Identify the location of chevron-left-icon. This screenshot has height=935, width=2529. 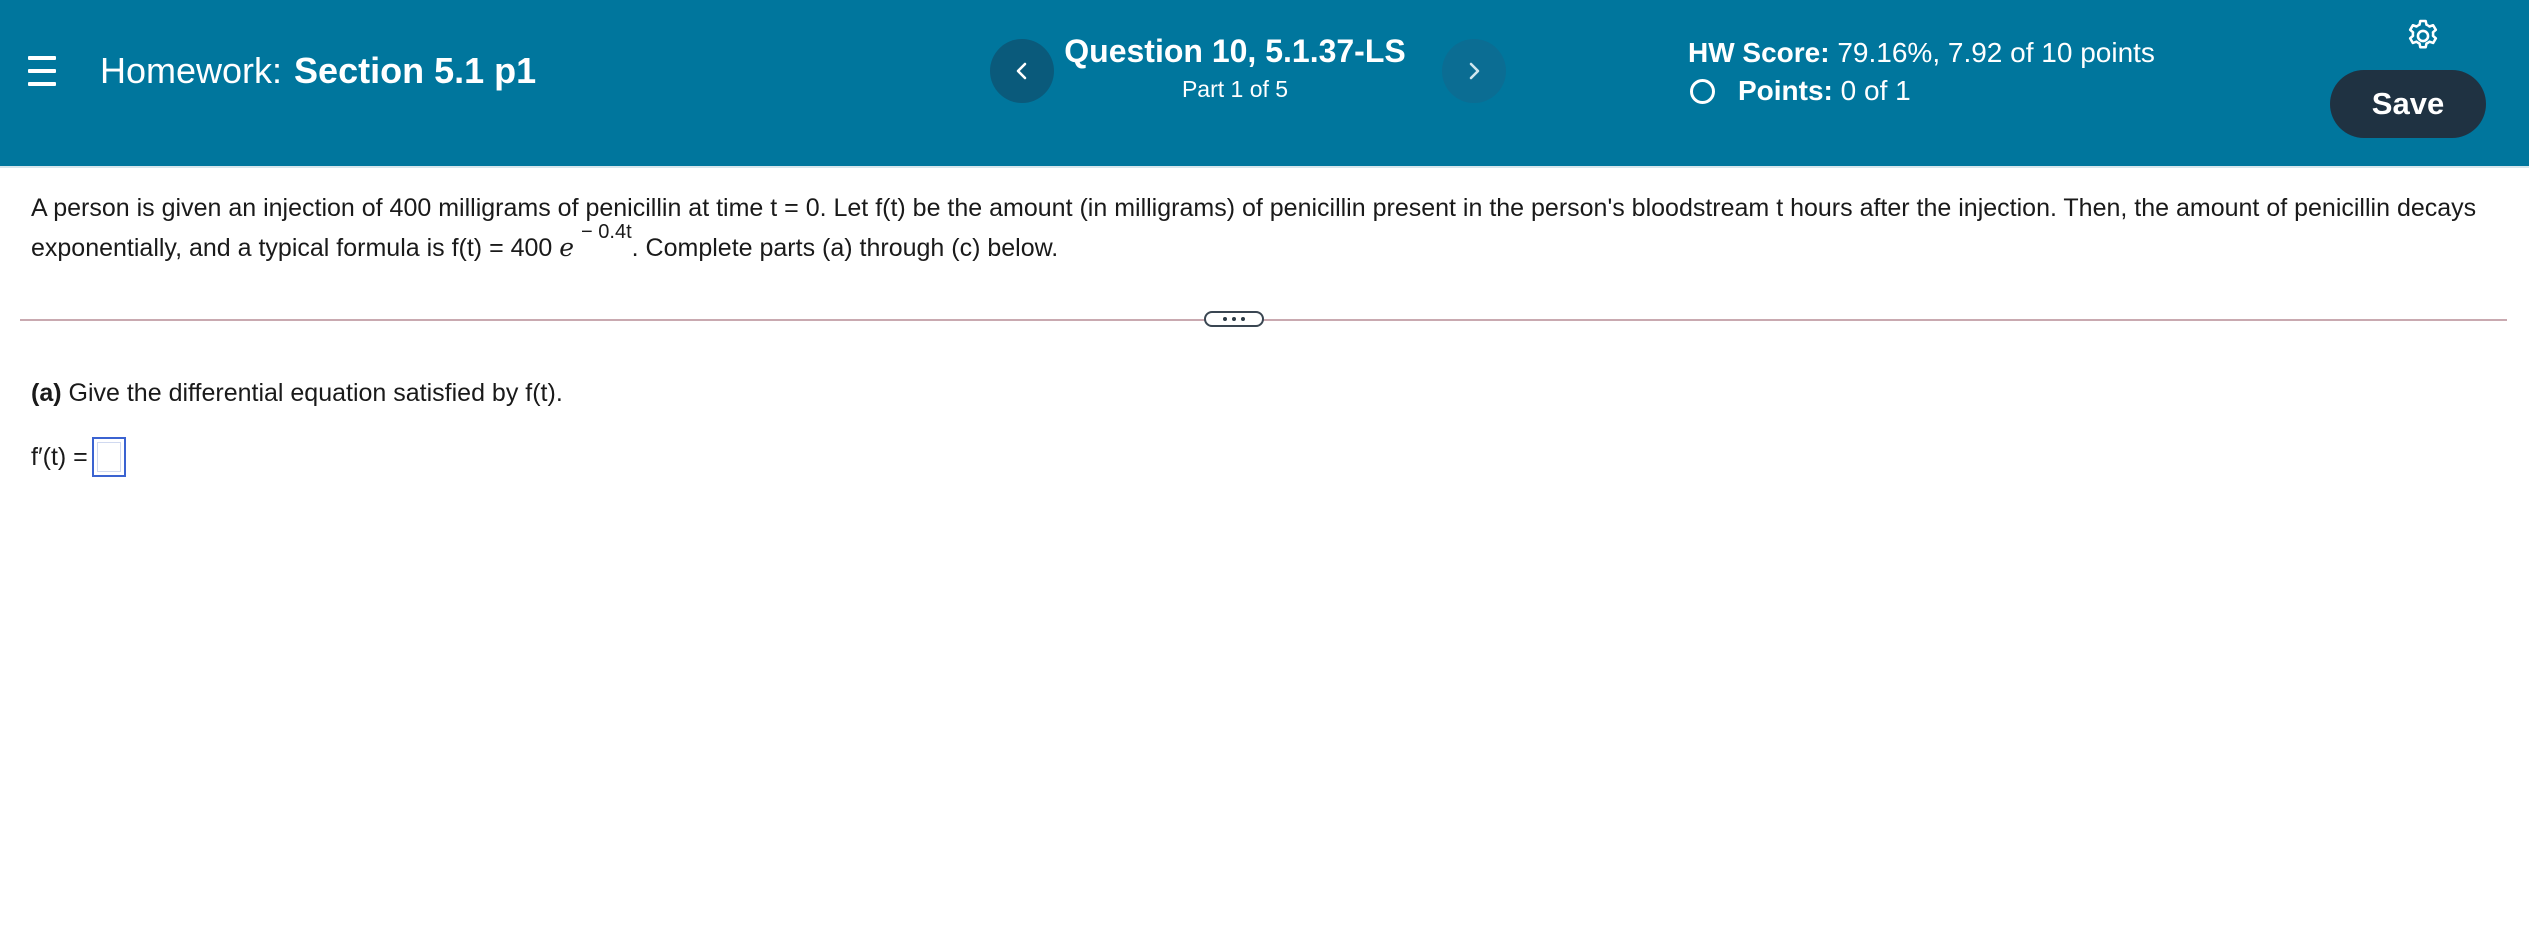
(1021, 71).